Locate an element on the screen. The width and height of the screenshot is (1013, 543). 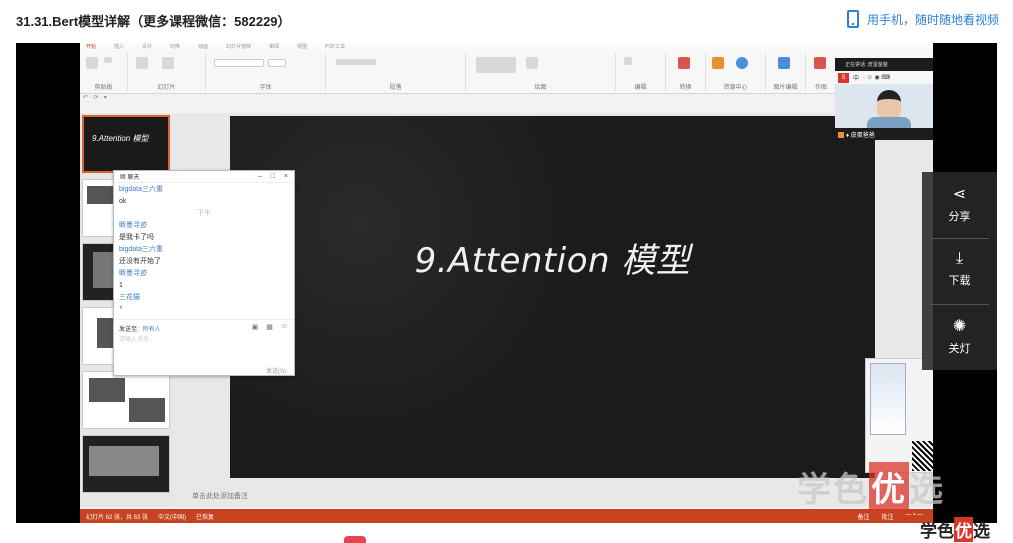
ribbon-group-label: 转换 is located at coordinates (685, 88).